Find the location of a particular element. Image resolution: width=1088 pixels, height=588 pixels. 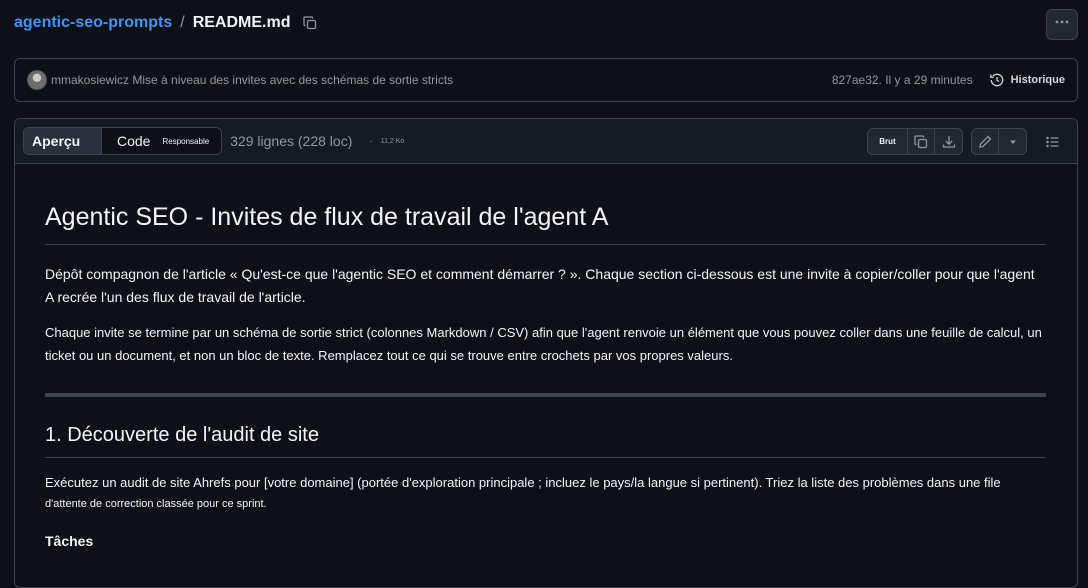

file-actions-toolbar: Brut is located at coordinates (965, 141).